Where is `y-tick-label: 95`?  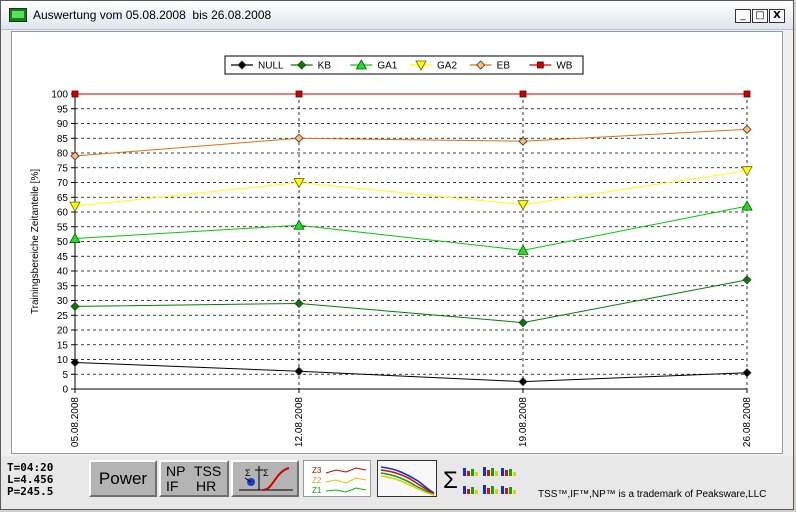
y-tick-label: 95 is located at coordinates (63, 109).